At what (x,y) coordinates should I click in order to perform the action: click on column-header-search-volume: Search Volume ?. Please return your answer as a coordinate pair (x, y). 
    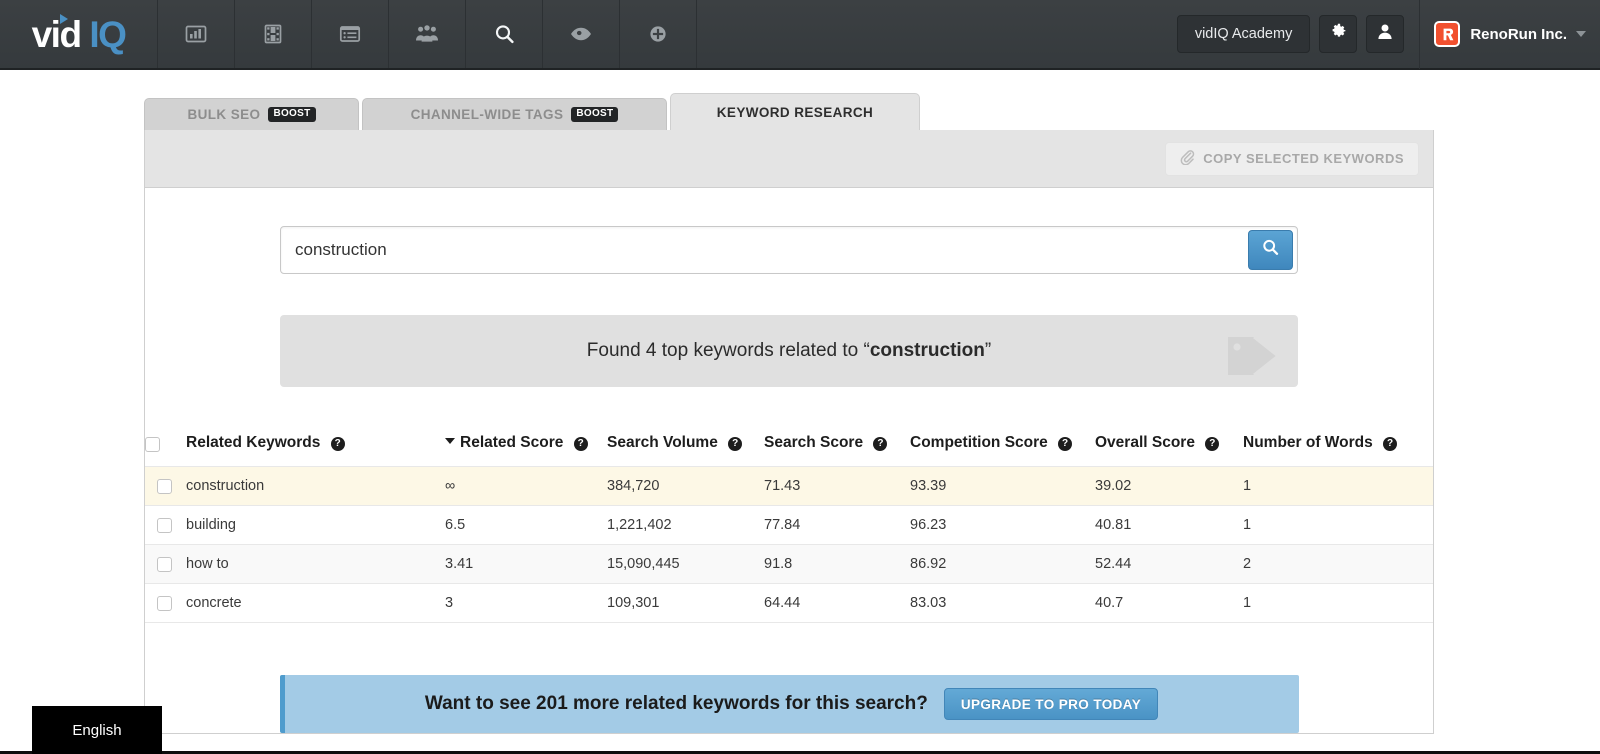
    Looking at the image, I should click on (685, 450).